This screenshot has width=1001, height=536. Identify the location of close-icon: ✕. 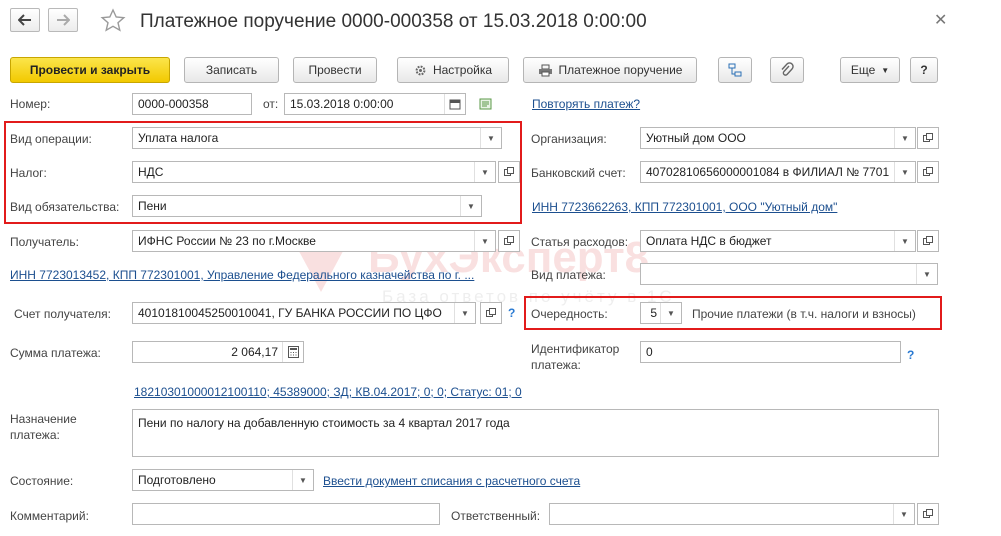
(940, 20).